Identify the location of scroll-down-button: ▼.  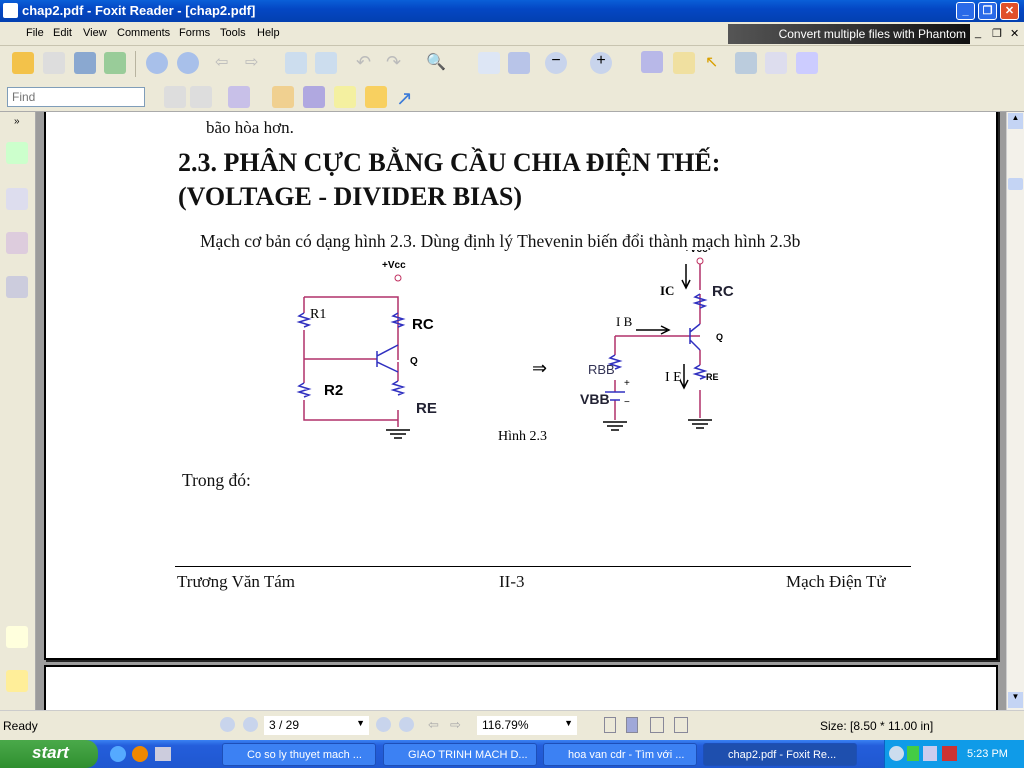
(1015, 700).